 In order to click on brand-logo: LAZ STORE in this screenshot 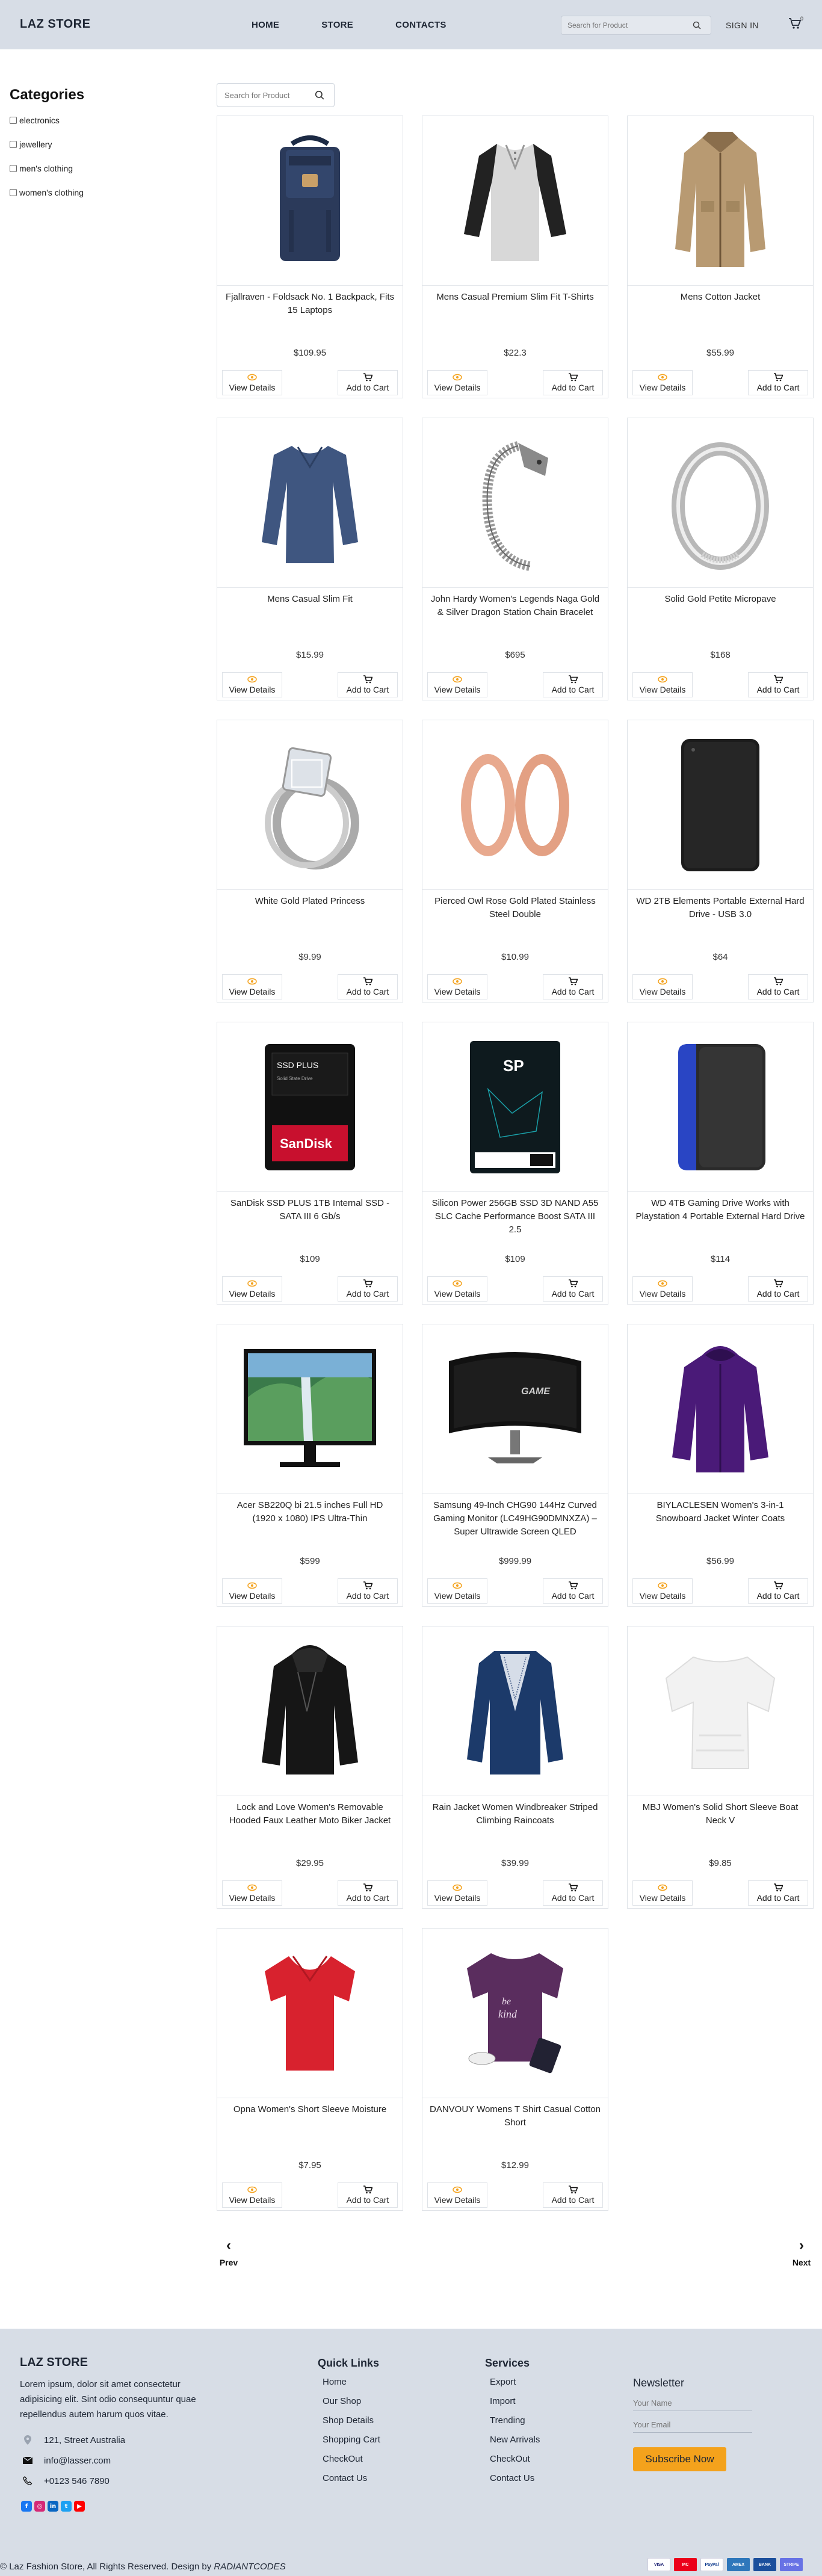, I will do `click(55, 24)`.